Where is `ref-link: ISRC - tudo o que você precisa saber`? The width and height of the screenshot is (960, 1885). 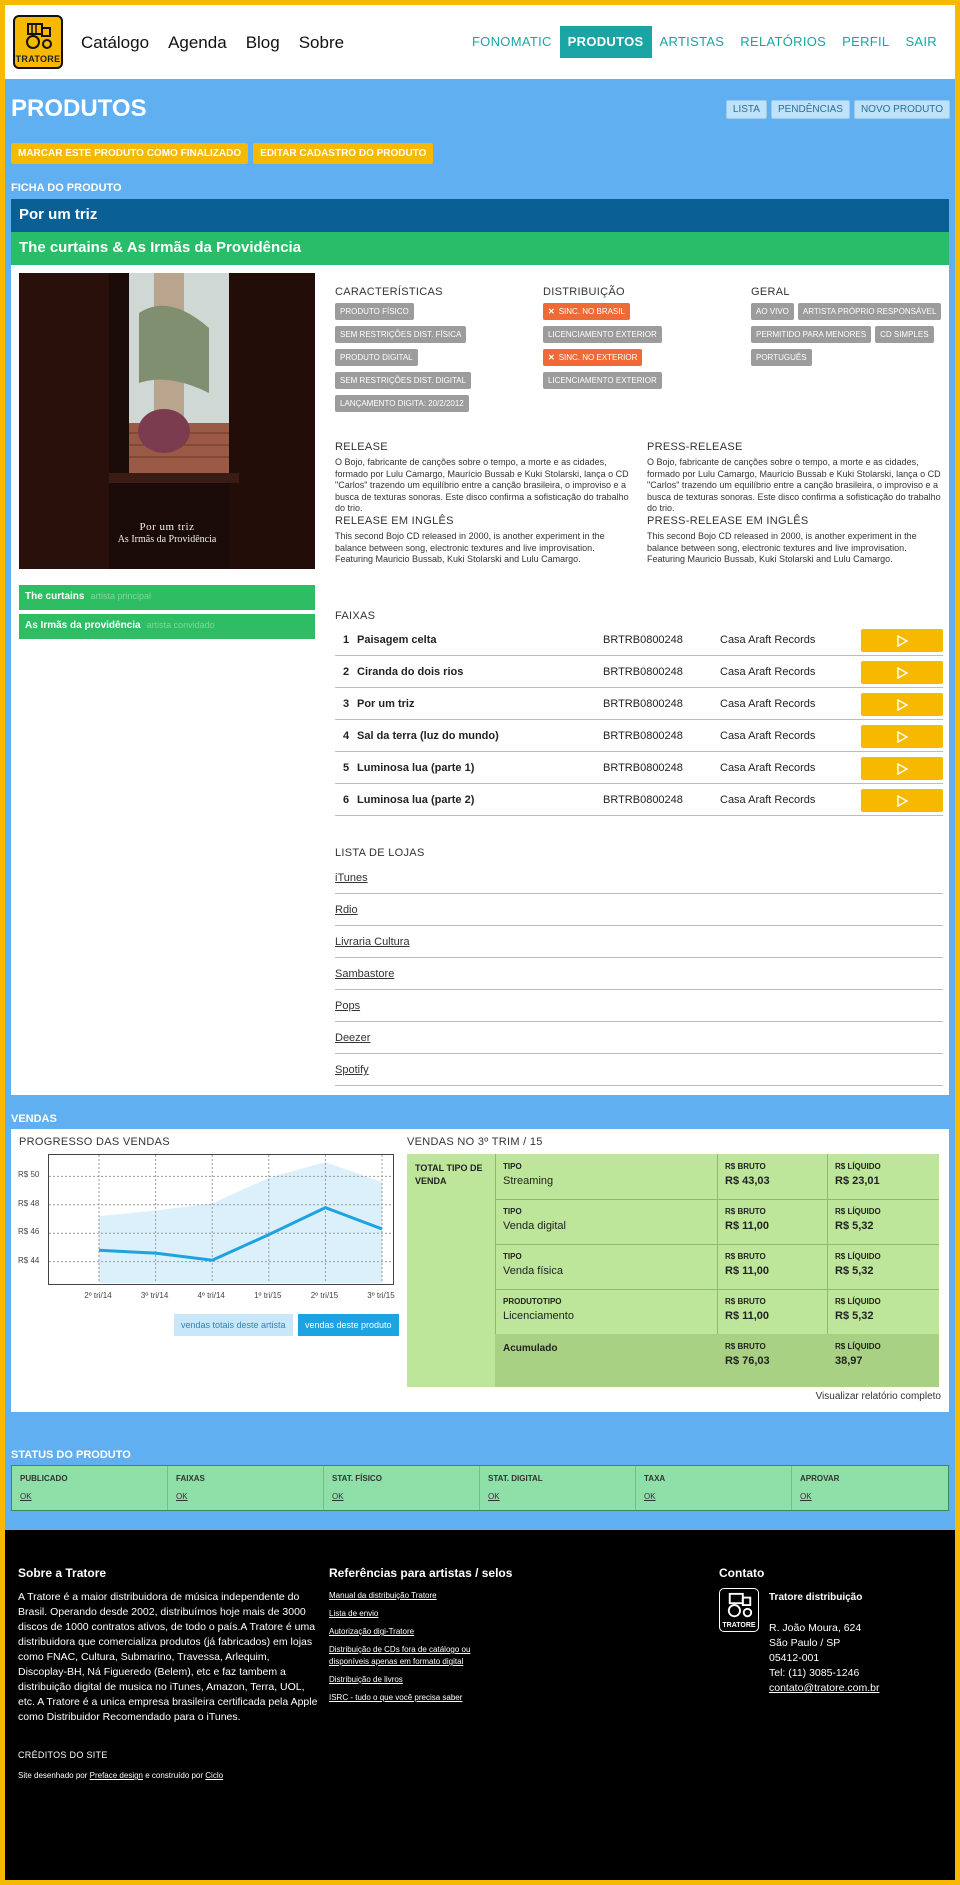
ref-link: ISRC - tudo o que você precisa saber is located at coordinates (414, 1698).